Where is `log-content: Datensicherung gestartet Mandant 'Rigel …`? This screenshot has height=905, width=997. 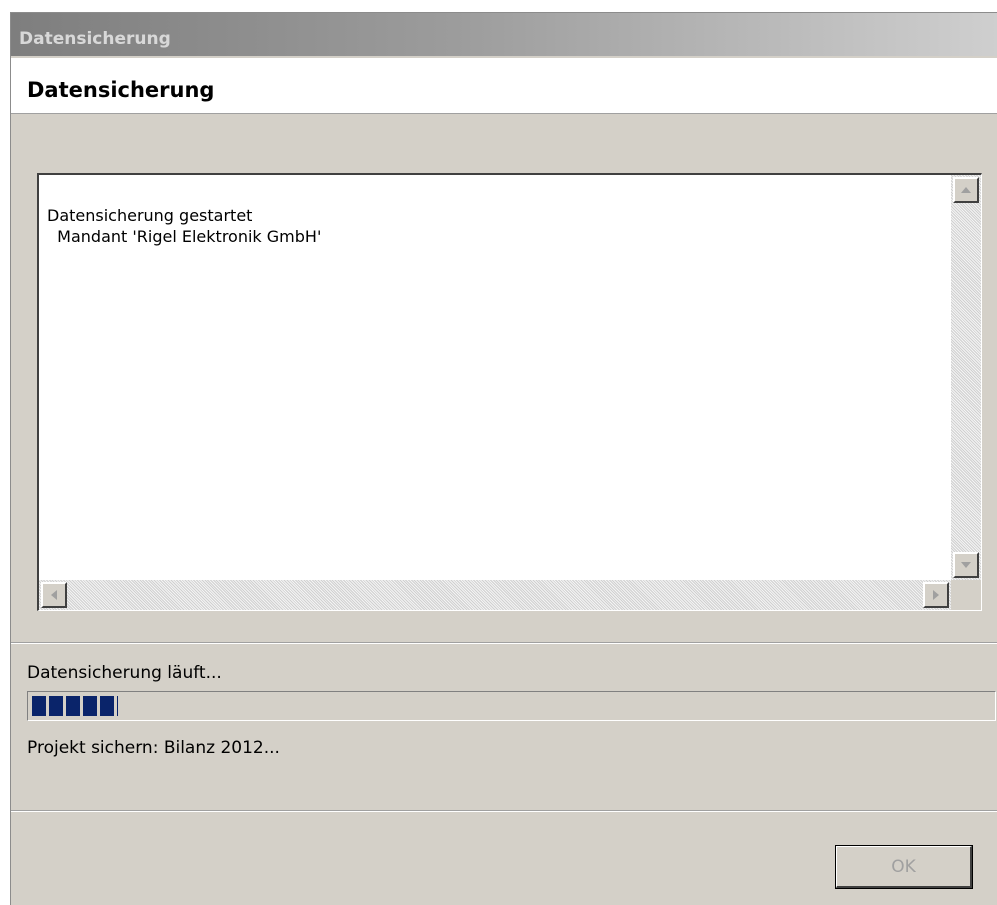 log-content: Datensicherung gestartet Mandant 'Rigel … is located at coordinates (494, 226).